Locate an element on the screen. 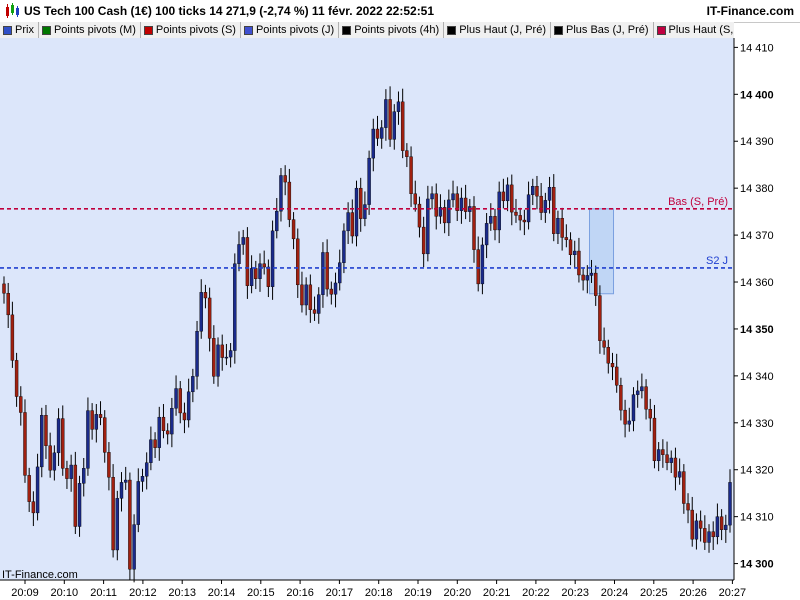 The image size is (800, 600). y-tick-label: 14 380 is located at coordinates (757, 189).